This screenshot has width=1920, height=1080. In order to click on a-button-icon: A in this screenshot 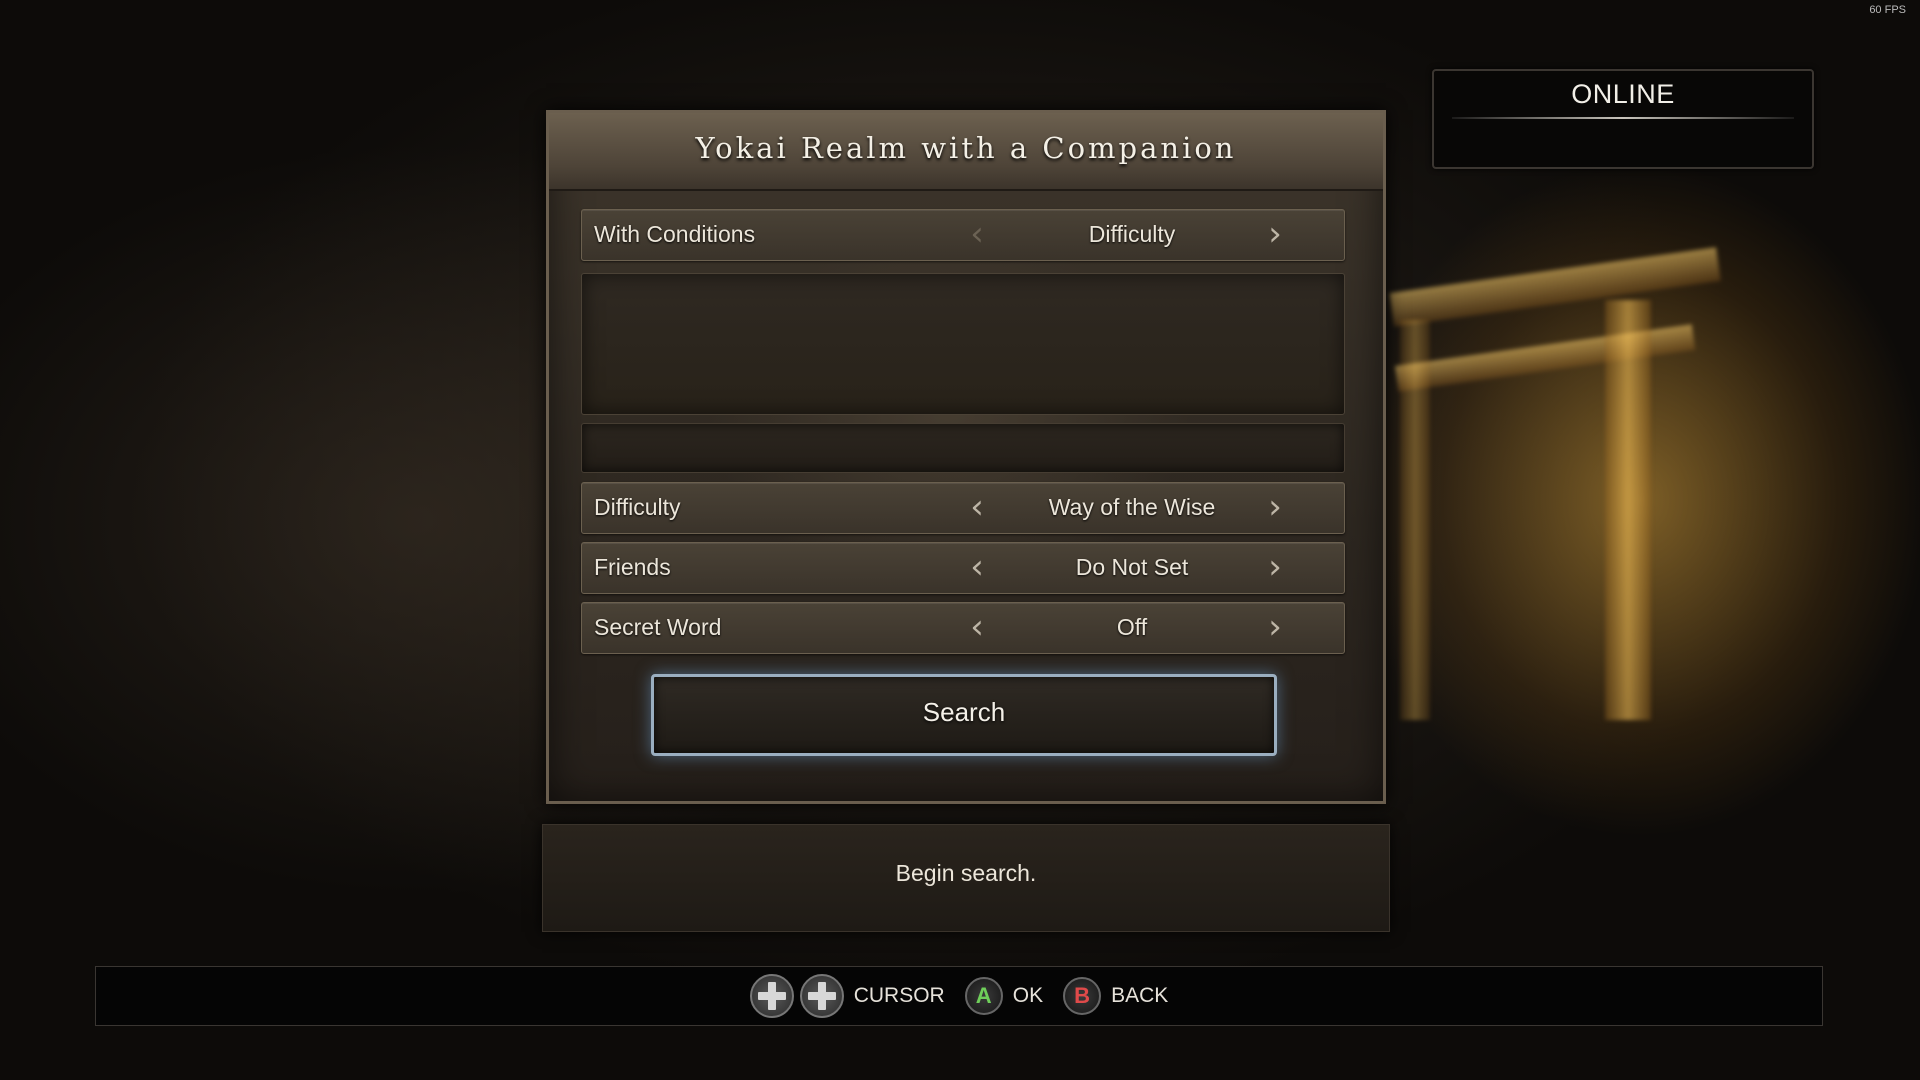, I will do `click(983, 996)`.